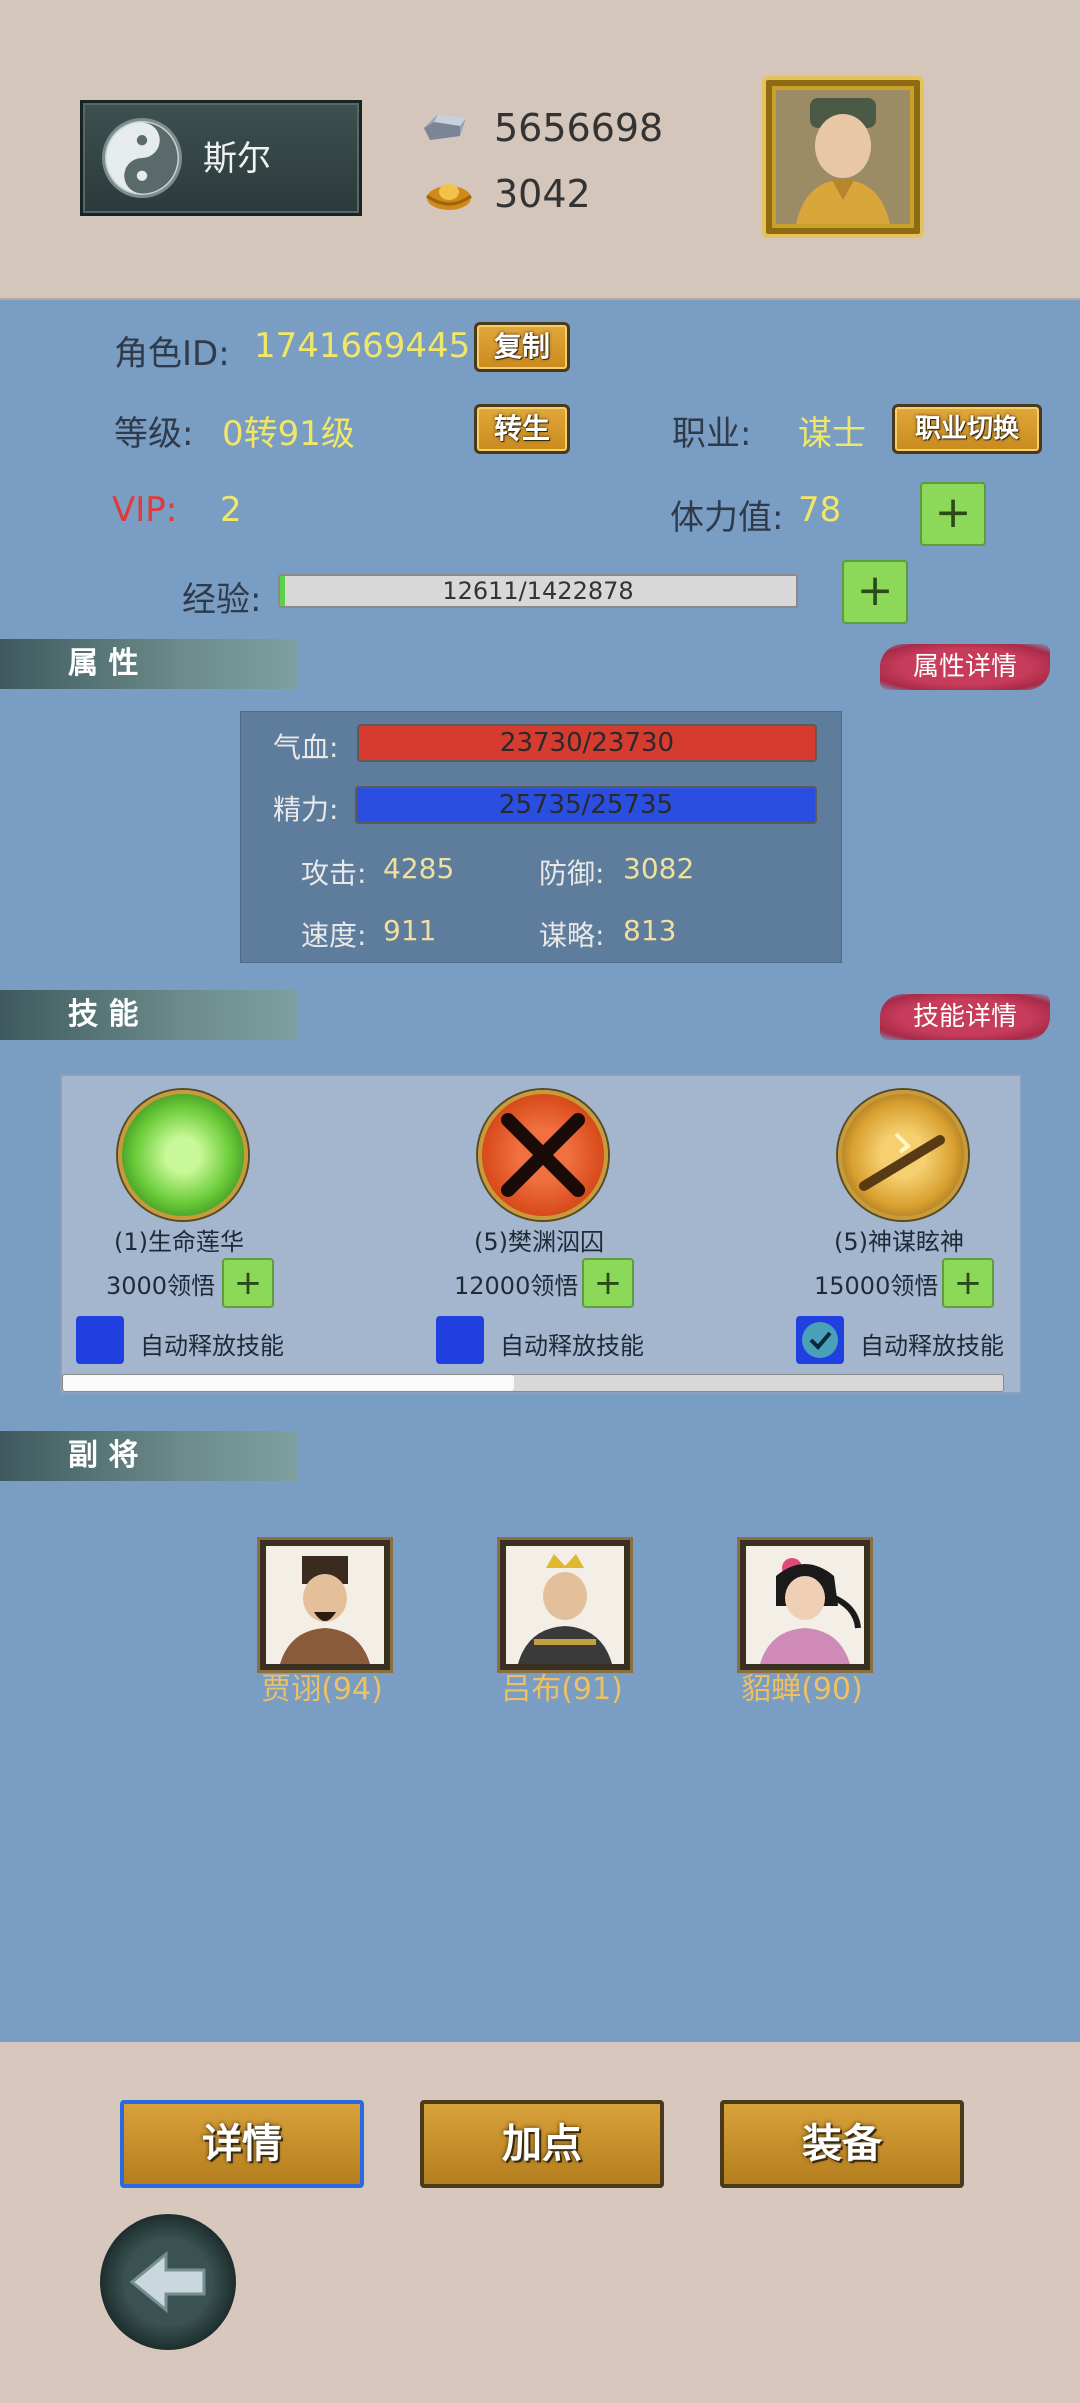 This screenshot has width=1080, height=2403. I want to click on skill-life-lotus-icon, so click(183, 1155).